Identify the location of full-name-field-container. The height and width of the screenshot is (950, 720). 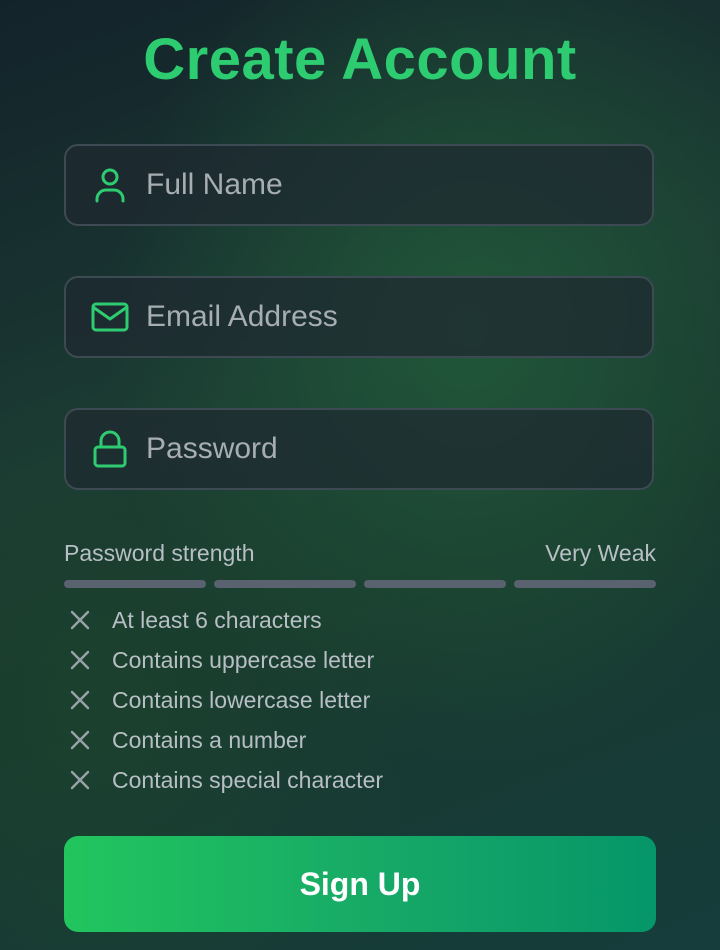
(359, 185).